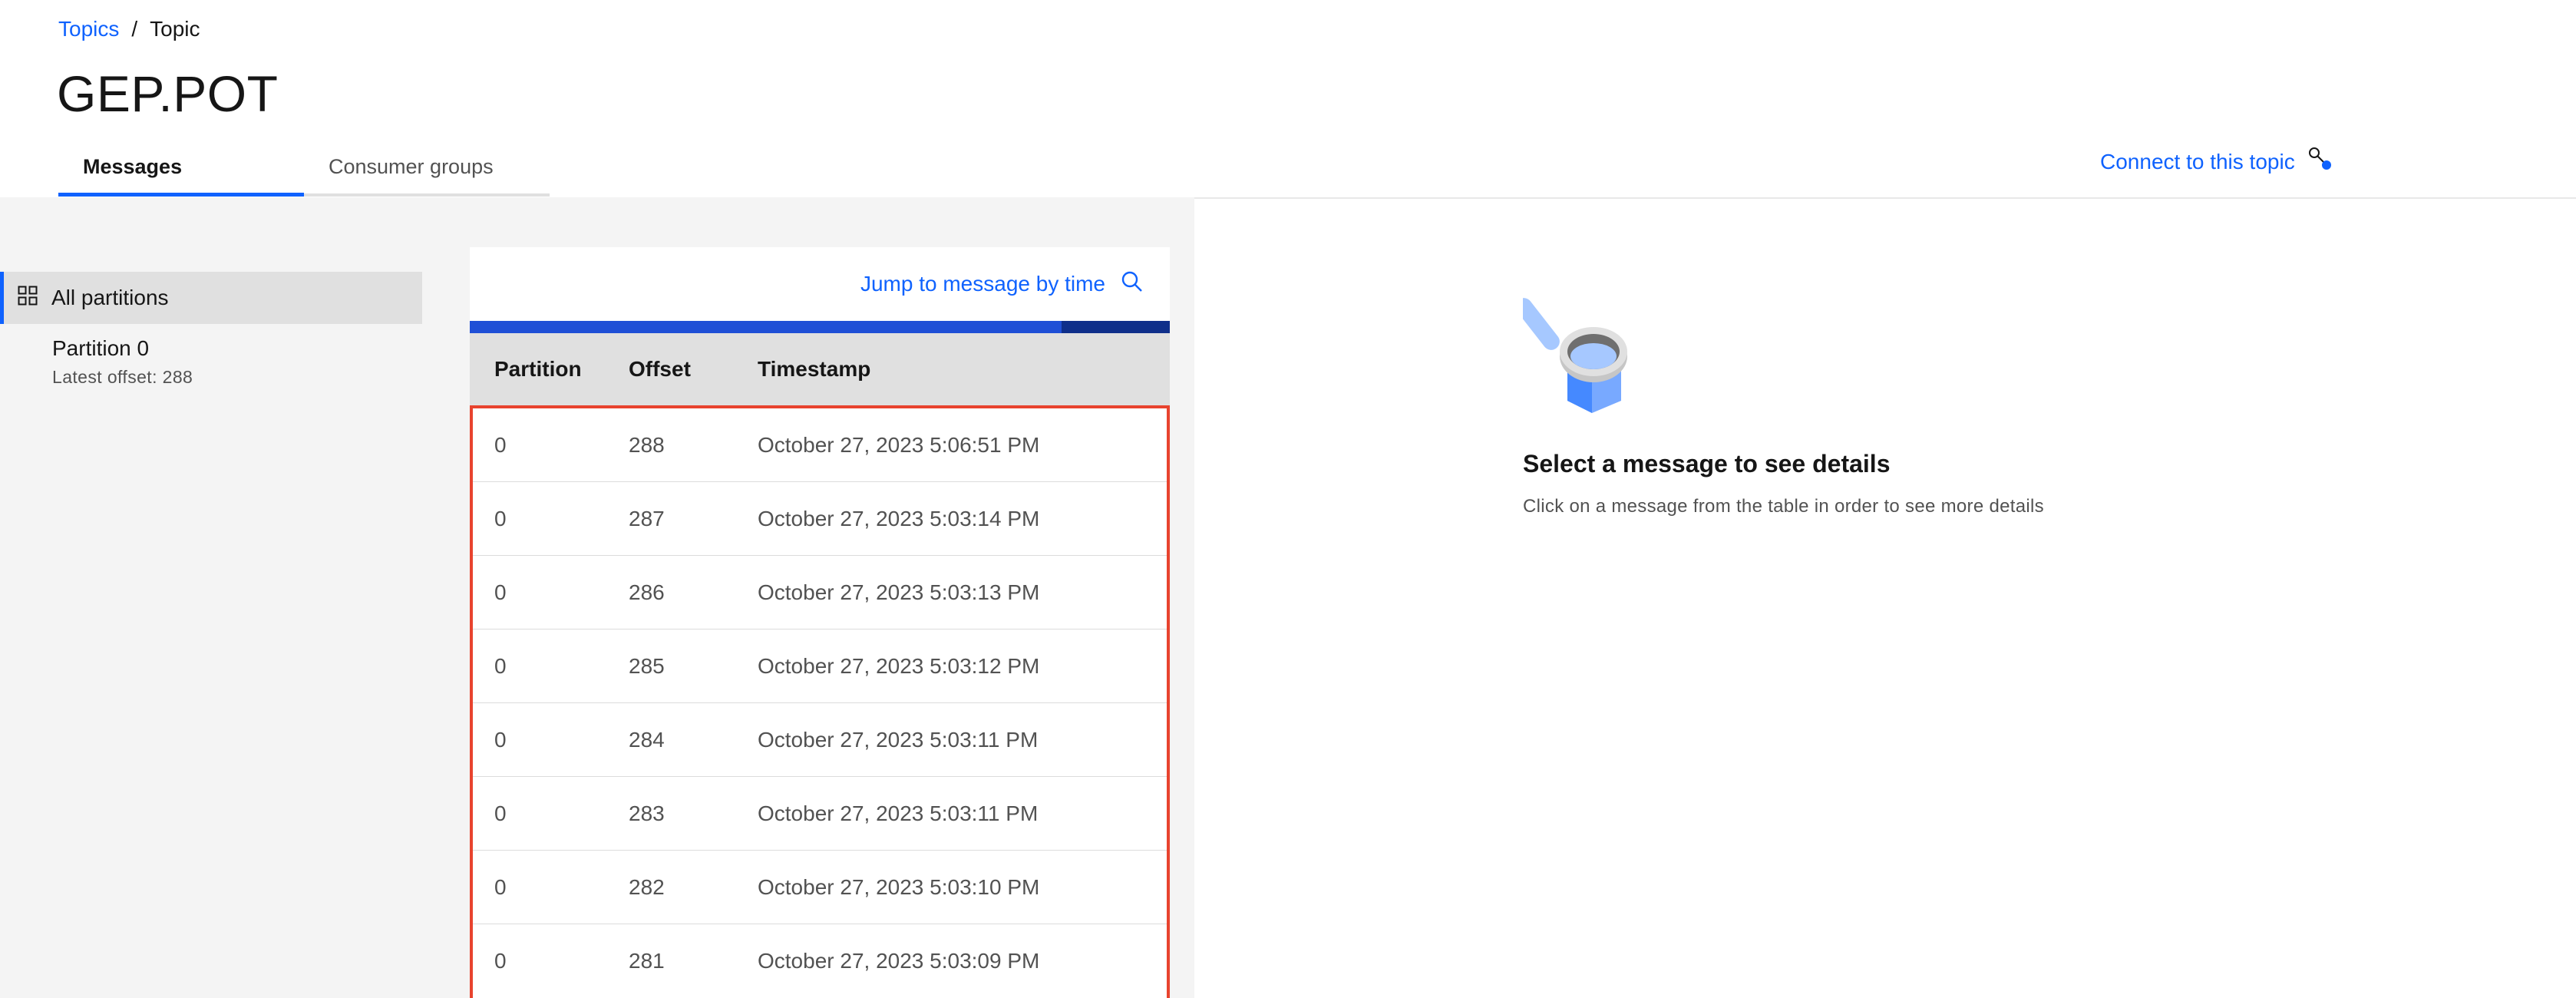 The height and width of the screenshot is (998, 2576). I want to click on table-row: 0 282 October 27, 2023 5:03:10 PM, so click(820, 887).